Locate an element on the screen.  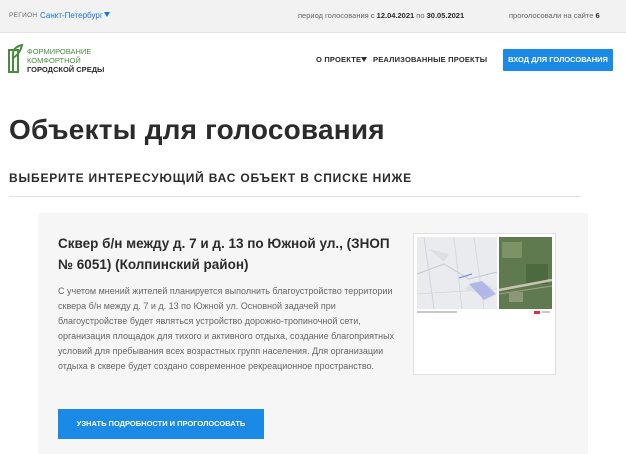
logo-icon is located at coordinates (16, 60).